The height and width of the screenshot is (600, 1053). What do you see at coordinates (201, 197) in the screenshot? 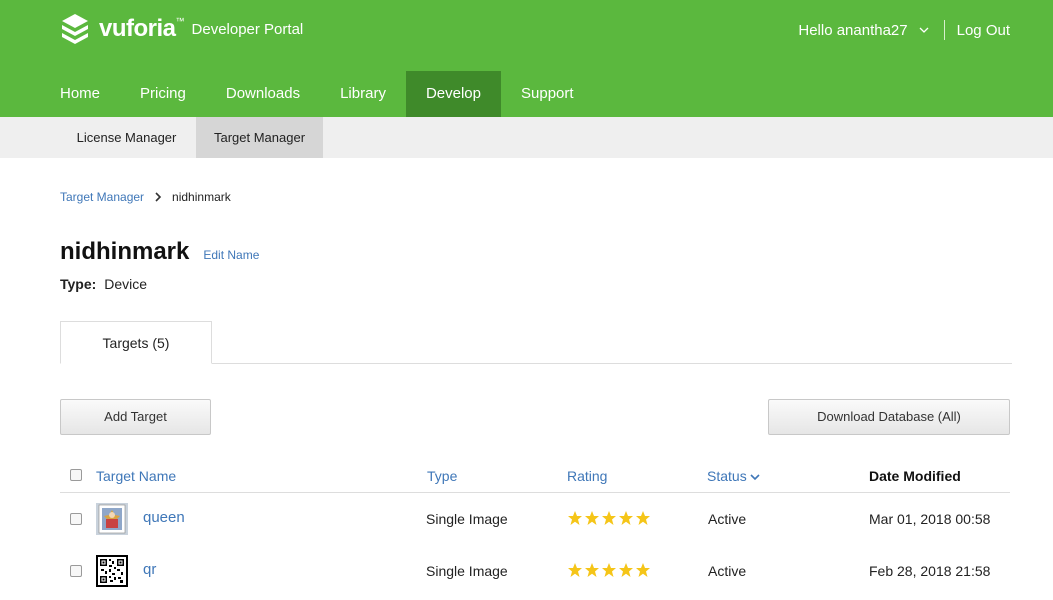
I see `breadcrumb-current: nidhinmark` at bounding box center [201, 197].